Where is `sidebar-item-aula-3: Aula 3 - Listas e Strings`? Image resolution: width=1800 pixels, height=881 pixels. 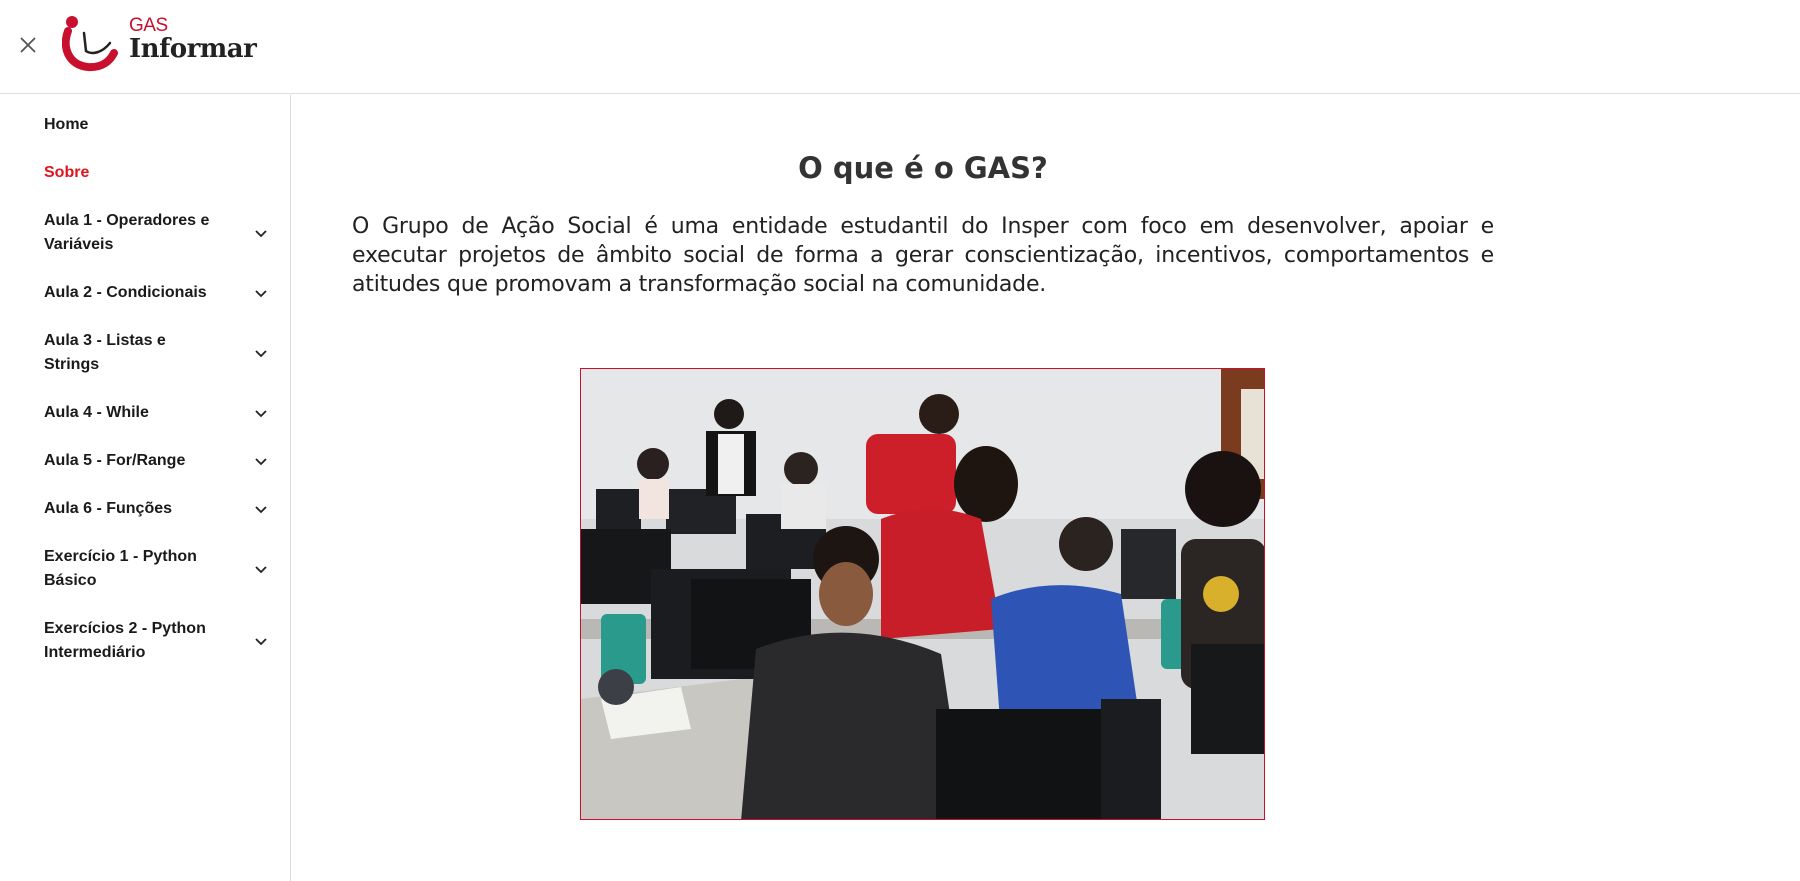
sidebar-item-aula-3: Aula 3 - Listas e Strings is located at coordinates (160, 353).